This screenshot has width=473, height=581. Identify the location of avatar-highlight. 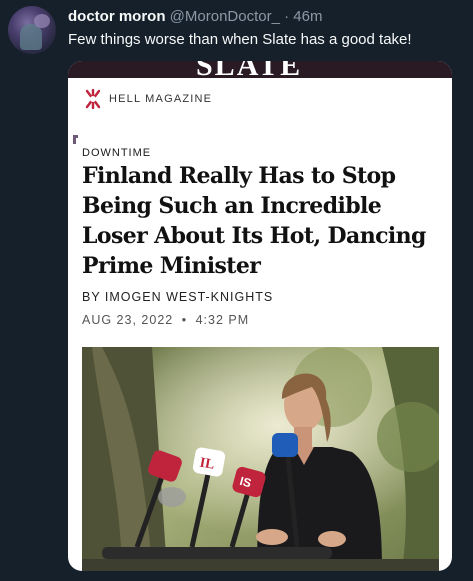
(42, 21).